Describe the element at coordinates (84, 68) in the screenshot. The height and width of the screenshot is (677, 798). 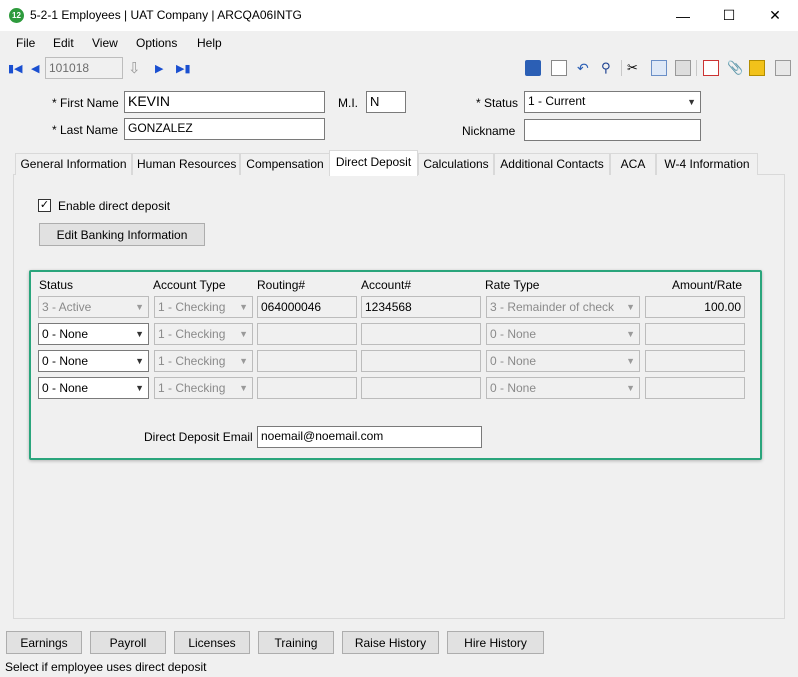
I see `record-id-field: 101018` at that location.